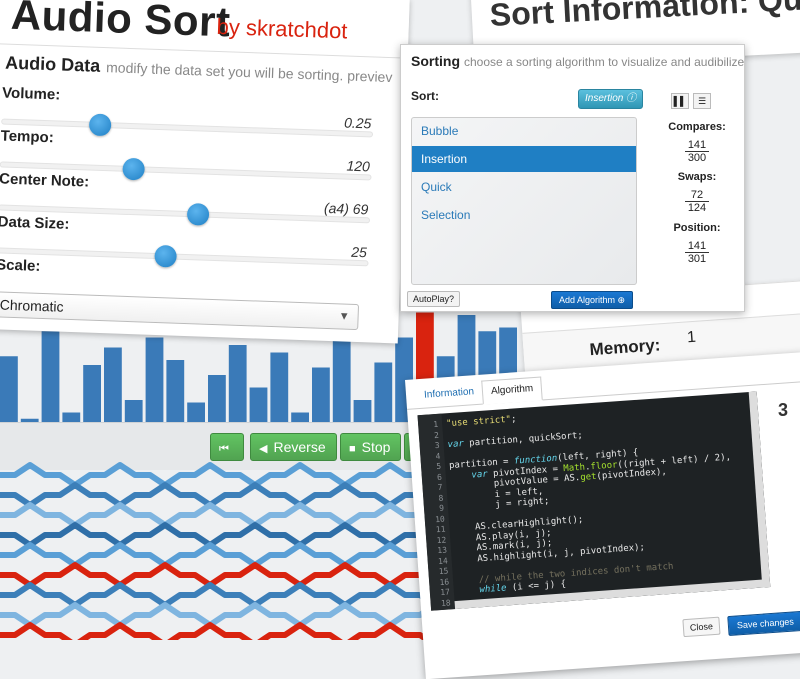 The width and height of the screenshot is (800, 679). I want to click on algorithm-item-quick: Quick, so click(524, 187).